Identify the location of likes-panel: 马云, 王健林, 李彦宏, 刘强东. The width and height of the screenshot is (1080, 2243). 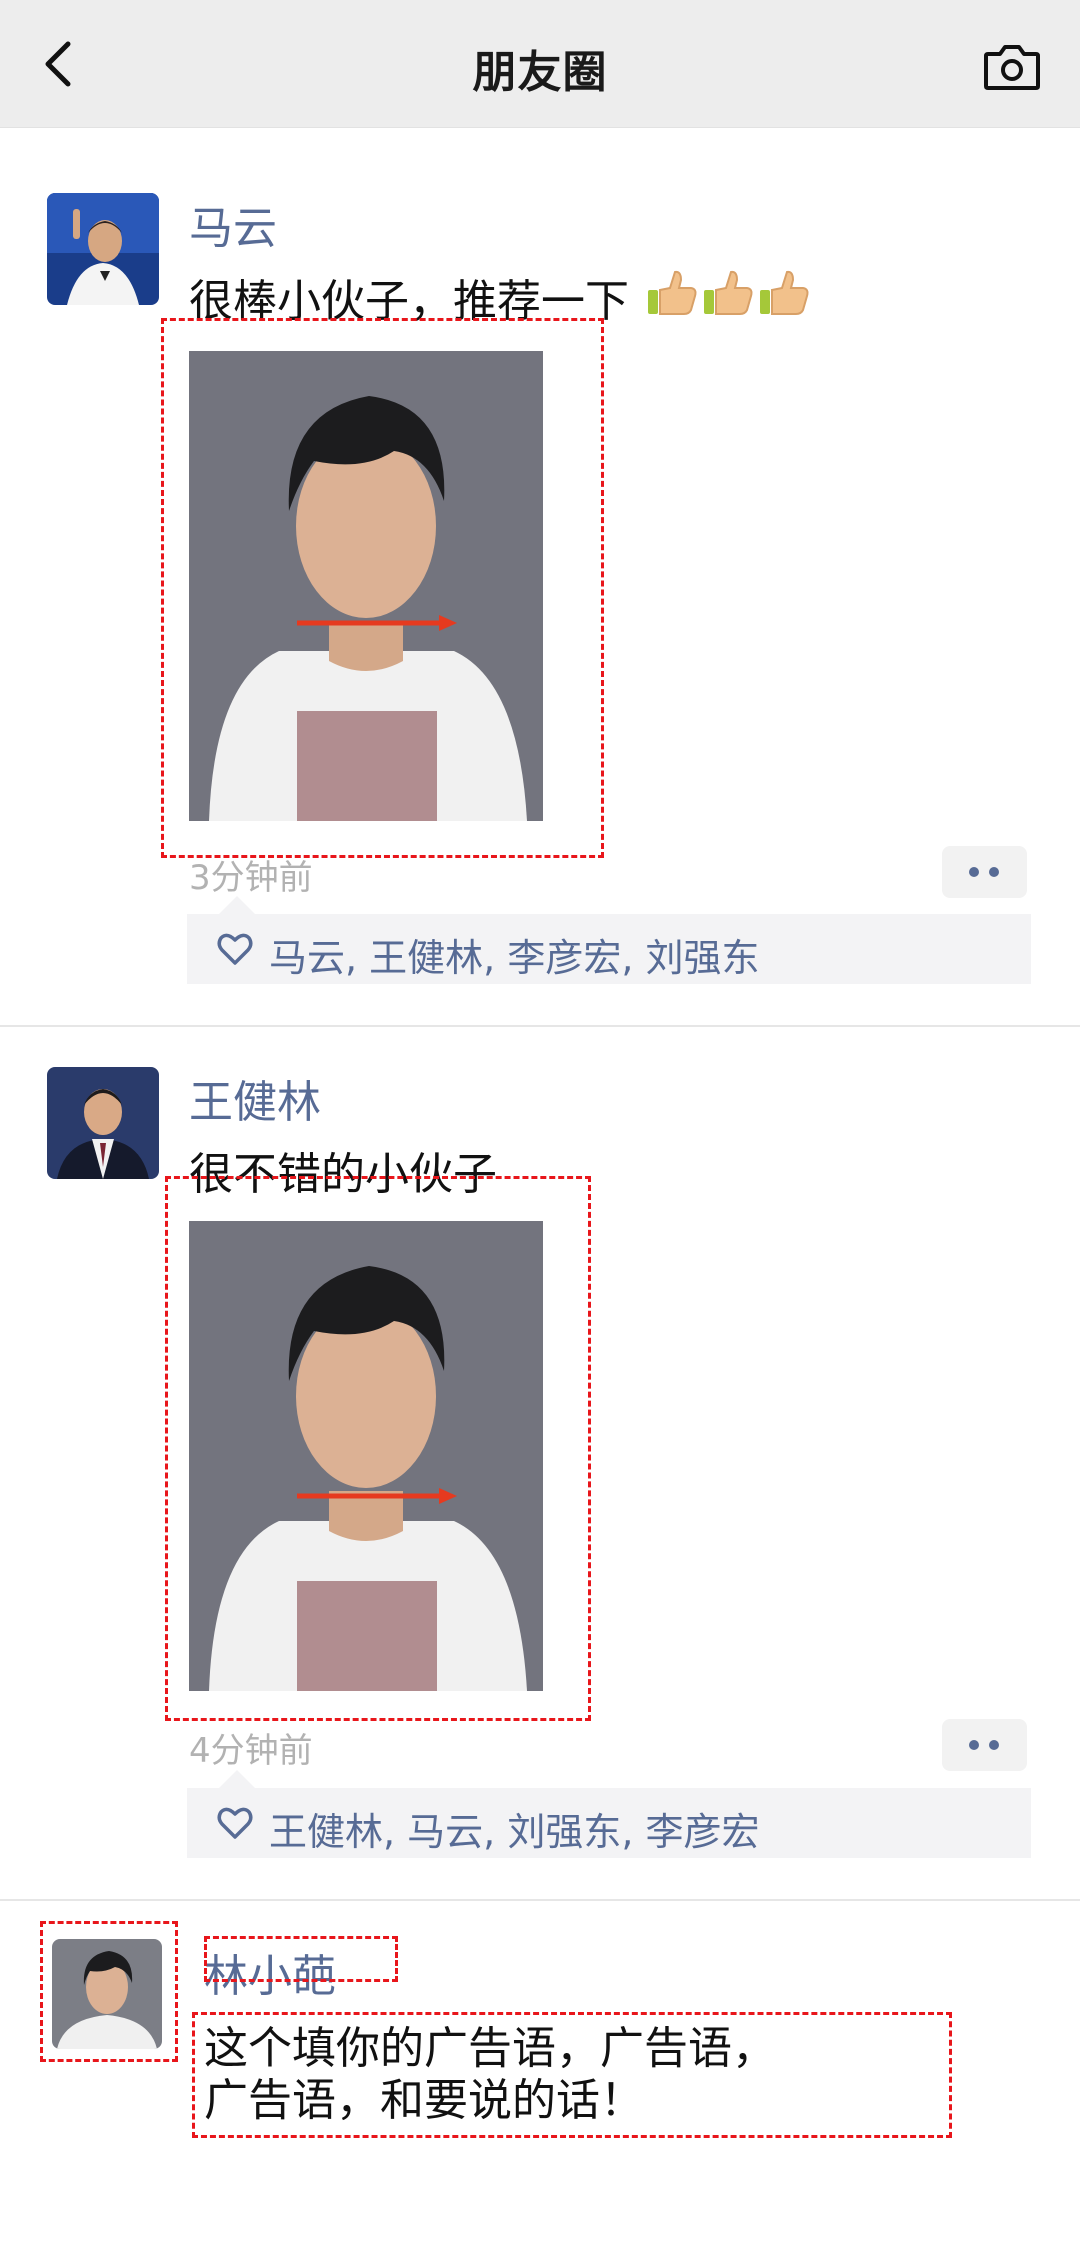
(609, 940).